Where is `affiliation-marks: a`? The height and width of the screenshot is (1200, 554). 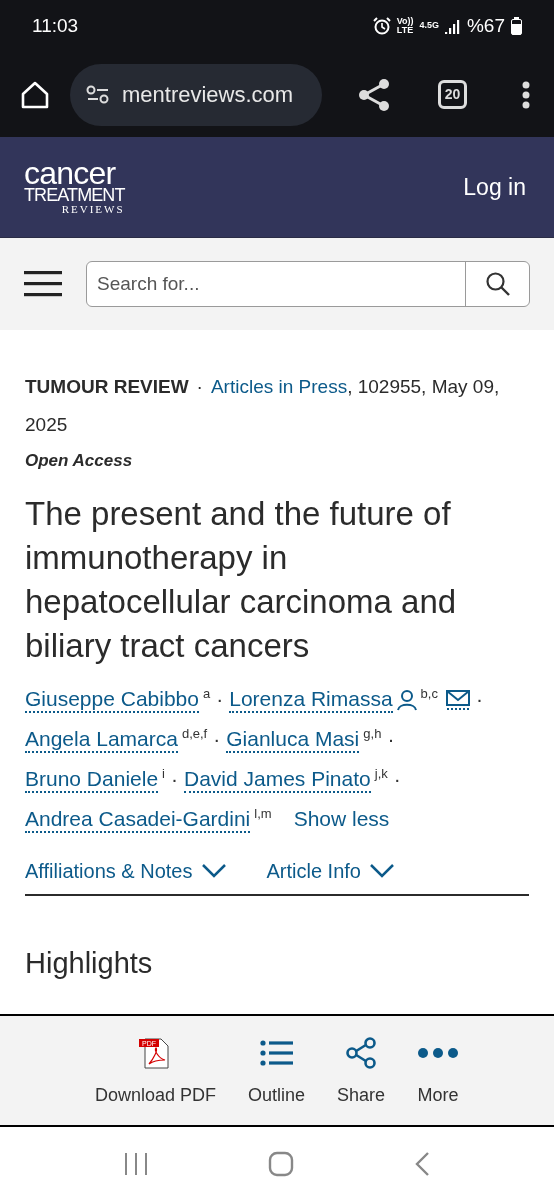 affiliation-marks: a is located at coordinates (206, 693).